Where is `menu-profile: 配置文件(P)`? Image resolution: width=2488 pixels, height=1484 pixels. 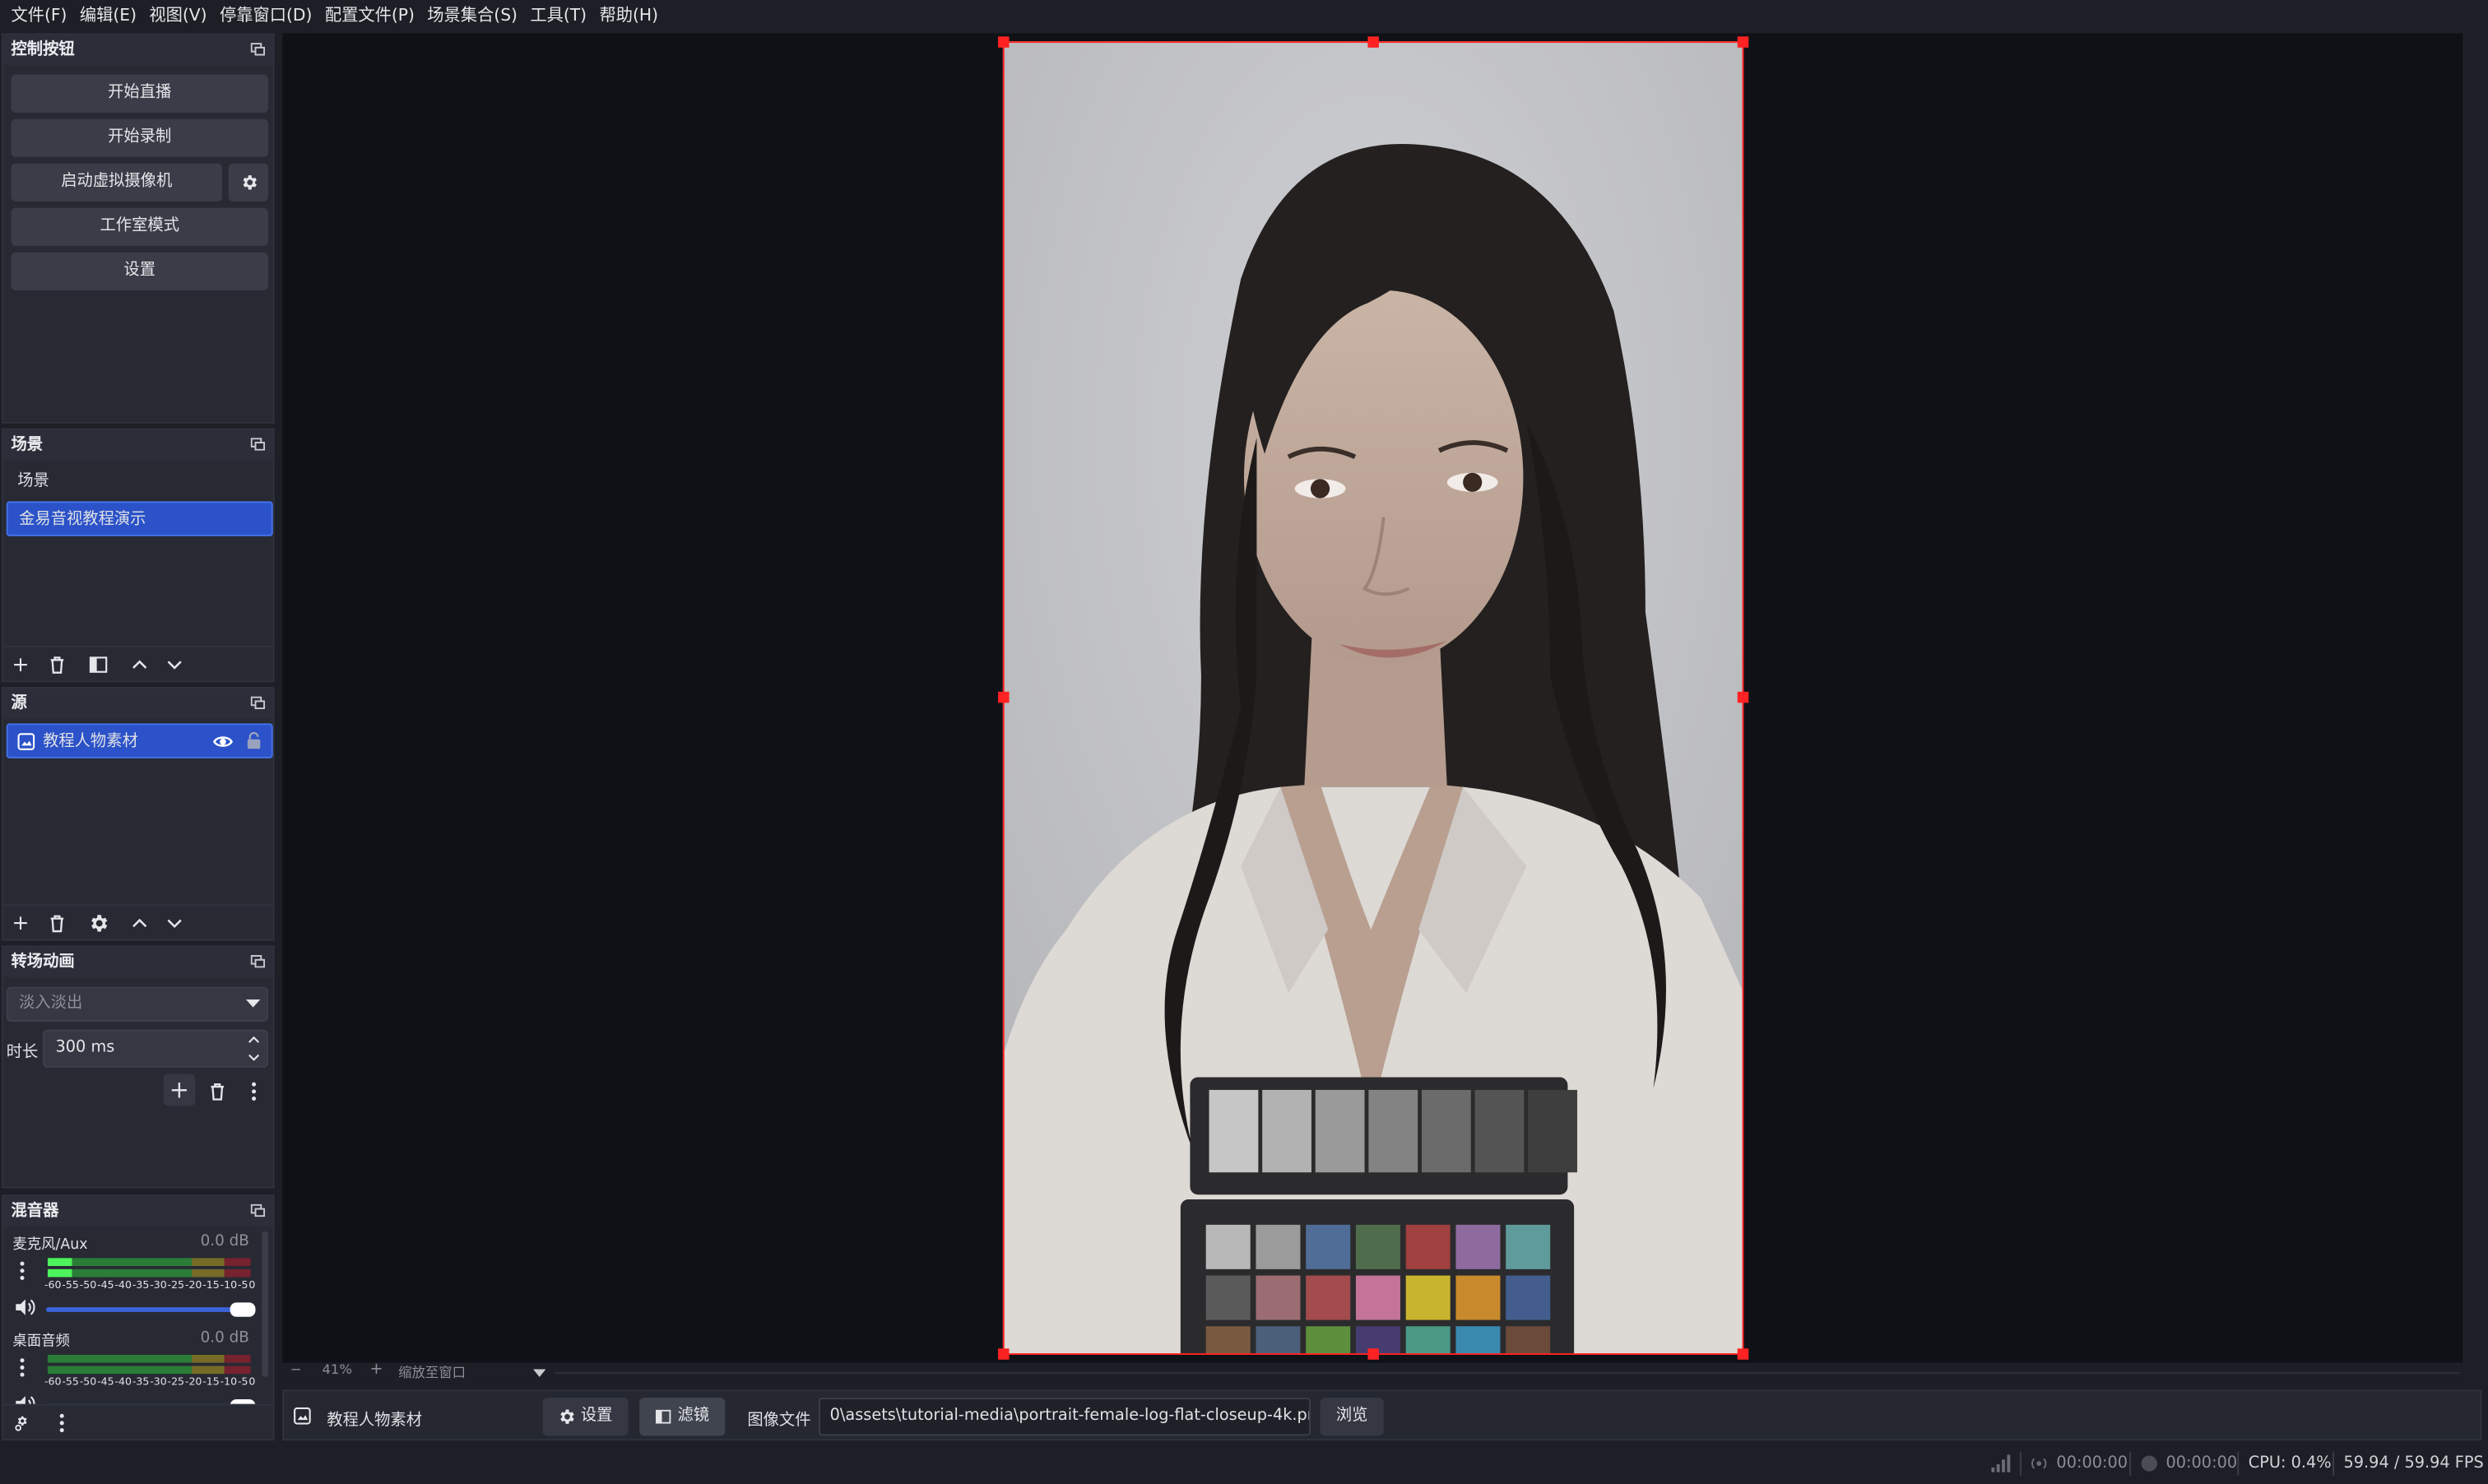
menu-profile: 配置文件(P) is located at coordinates (369, 16).